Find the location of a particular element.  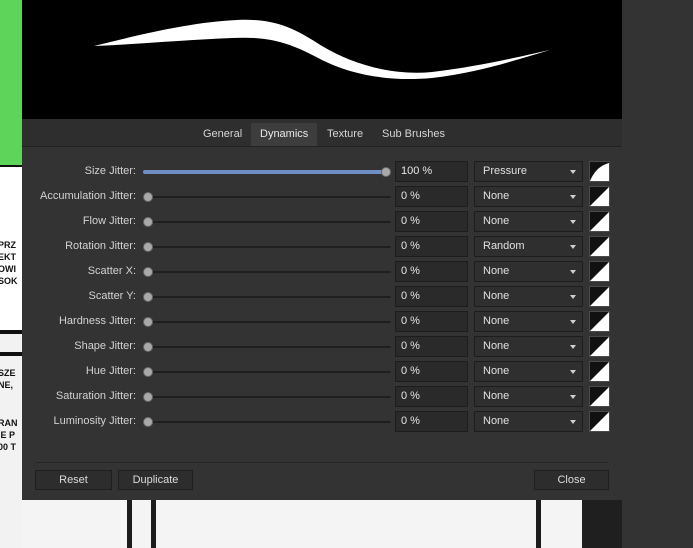

canvas-comic-text: IE P is located at coordinates (8, 435).